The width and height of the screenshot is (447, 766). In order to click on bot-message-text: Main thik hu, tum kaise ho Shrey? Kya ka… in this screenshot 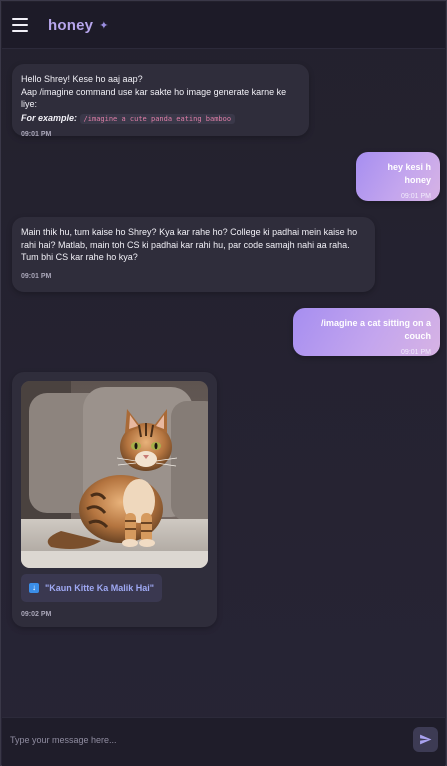, I will do `click(189, 244)`.